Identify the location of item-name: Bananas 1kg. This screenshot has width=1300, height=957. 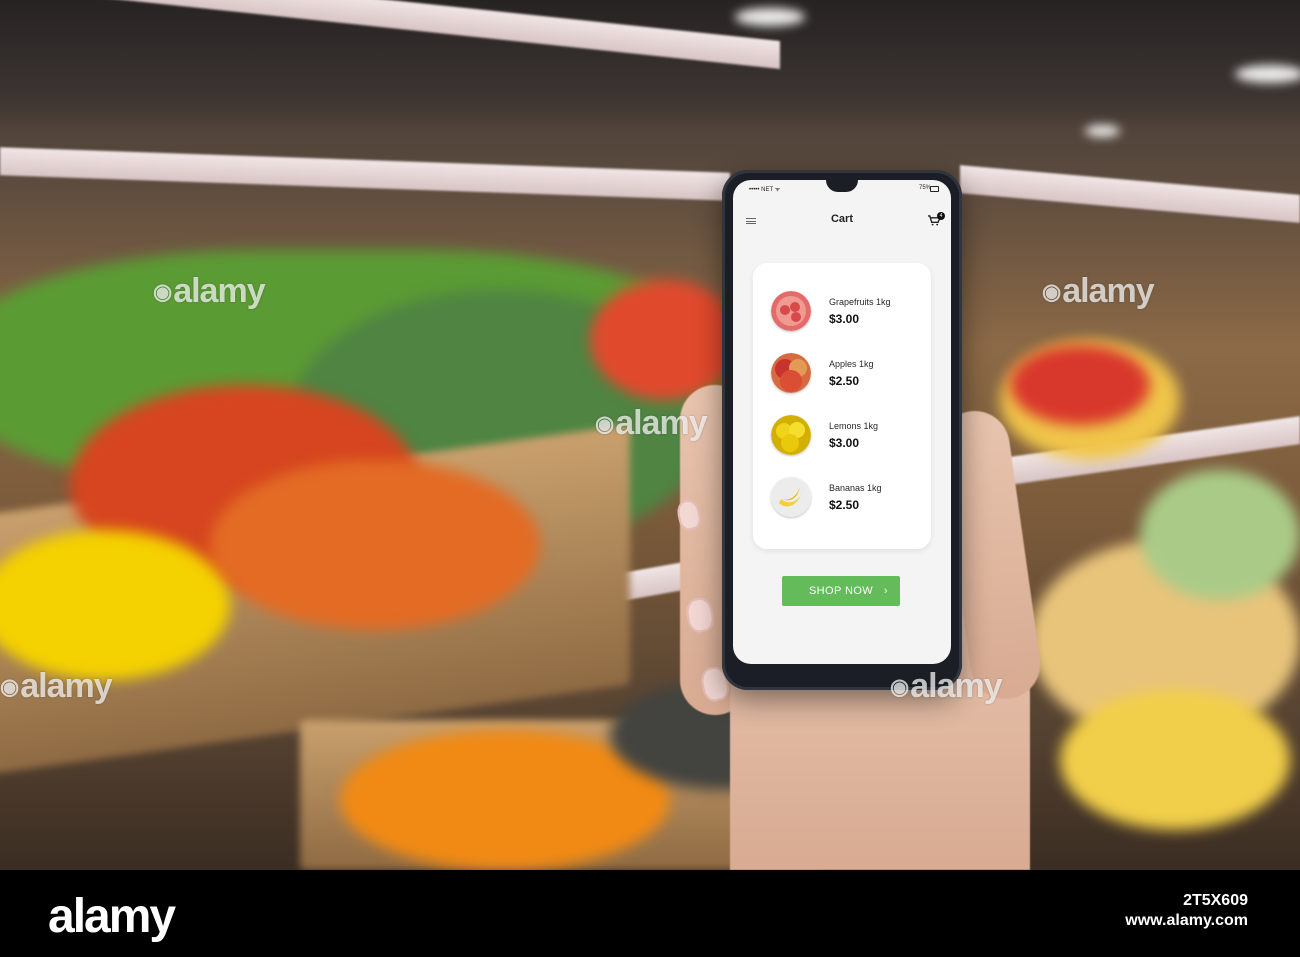
(855, 487).